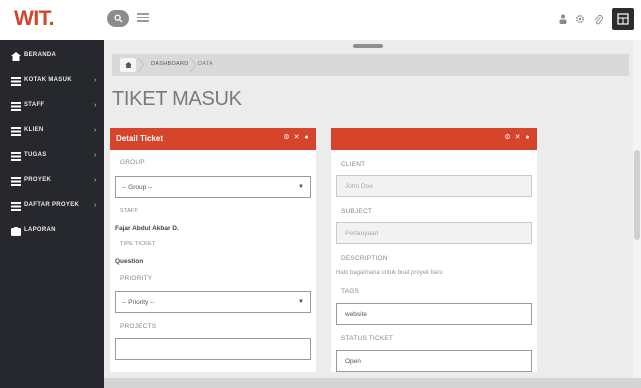 The width and height of the screenshot is (641, 388). Describe the element at coordinates (356, 314) in the screenshot. I see `tags-input-value: website` at that location.